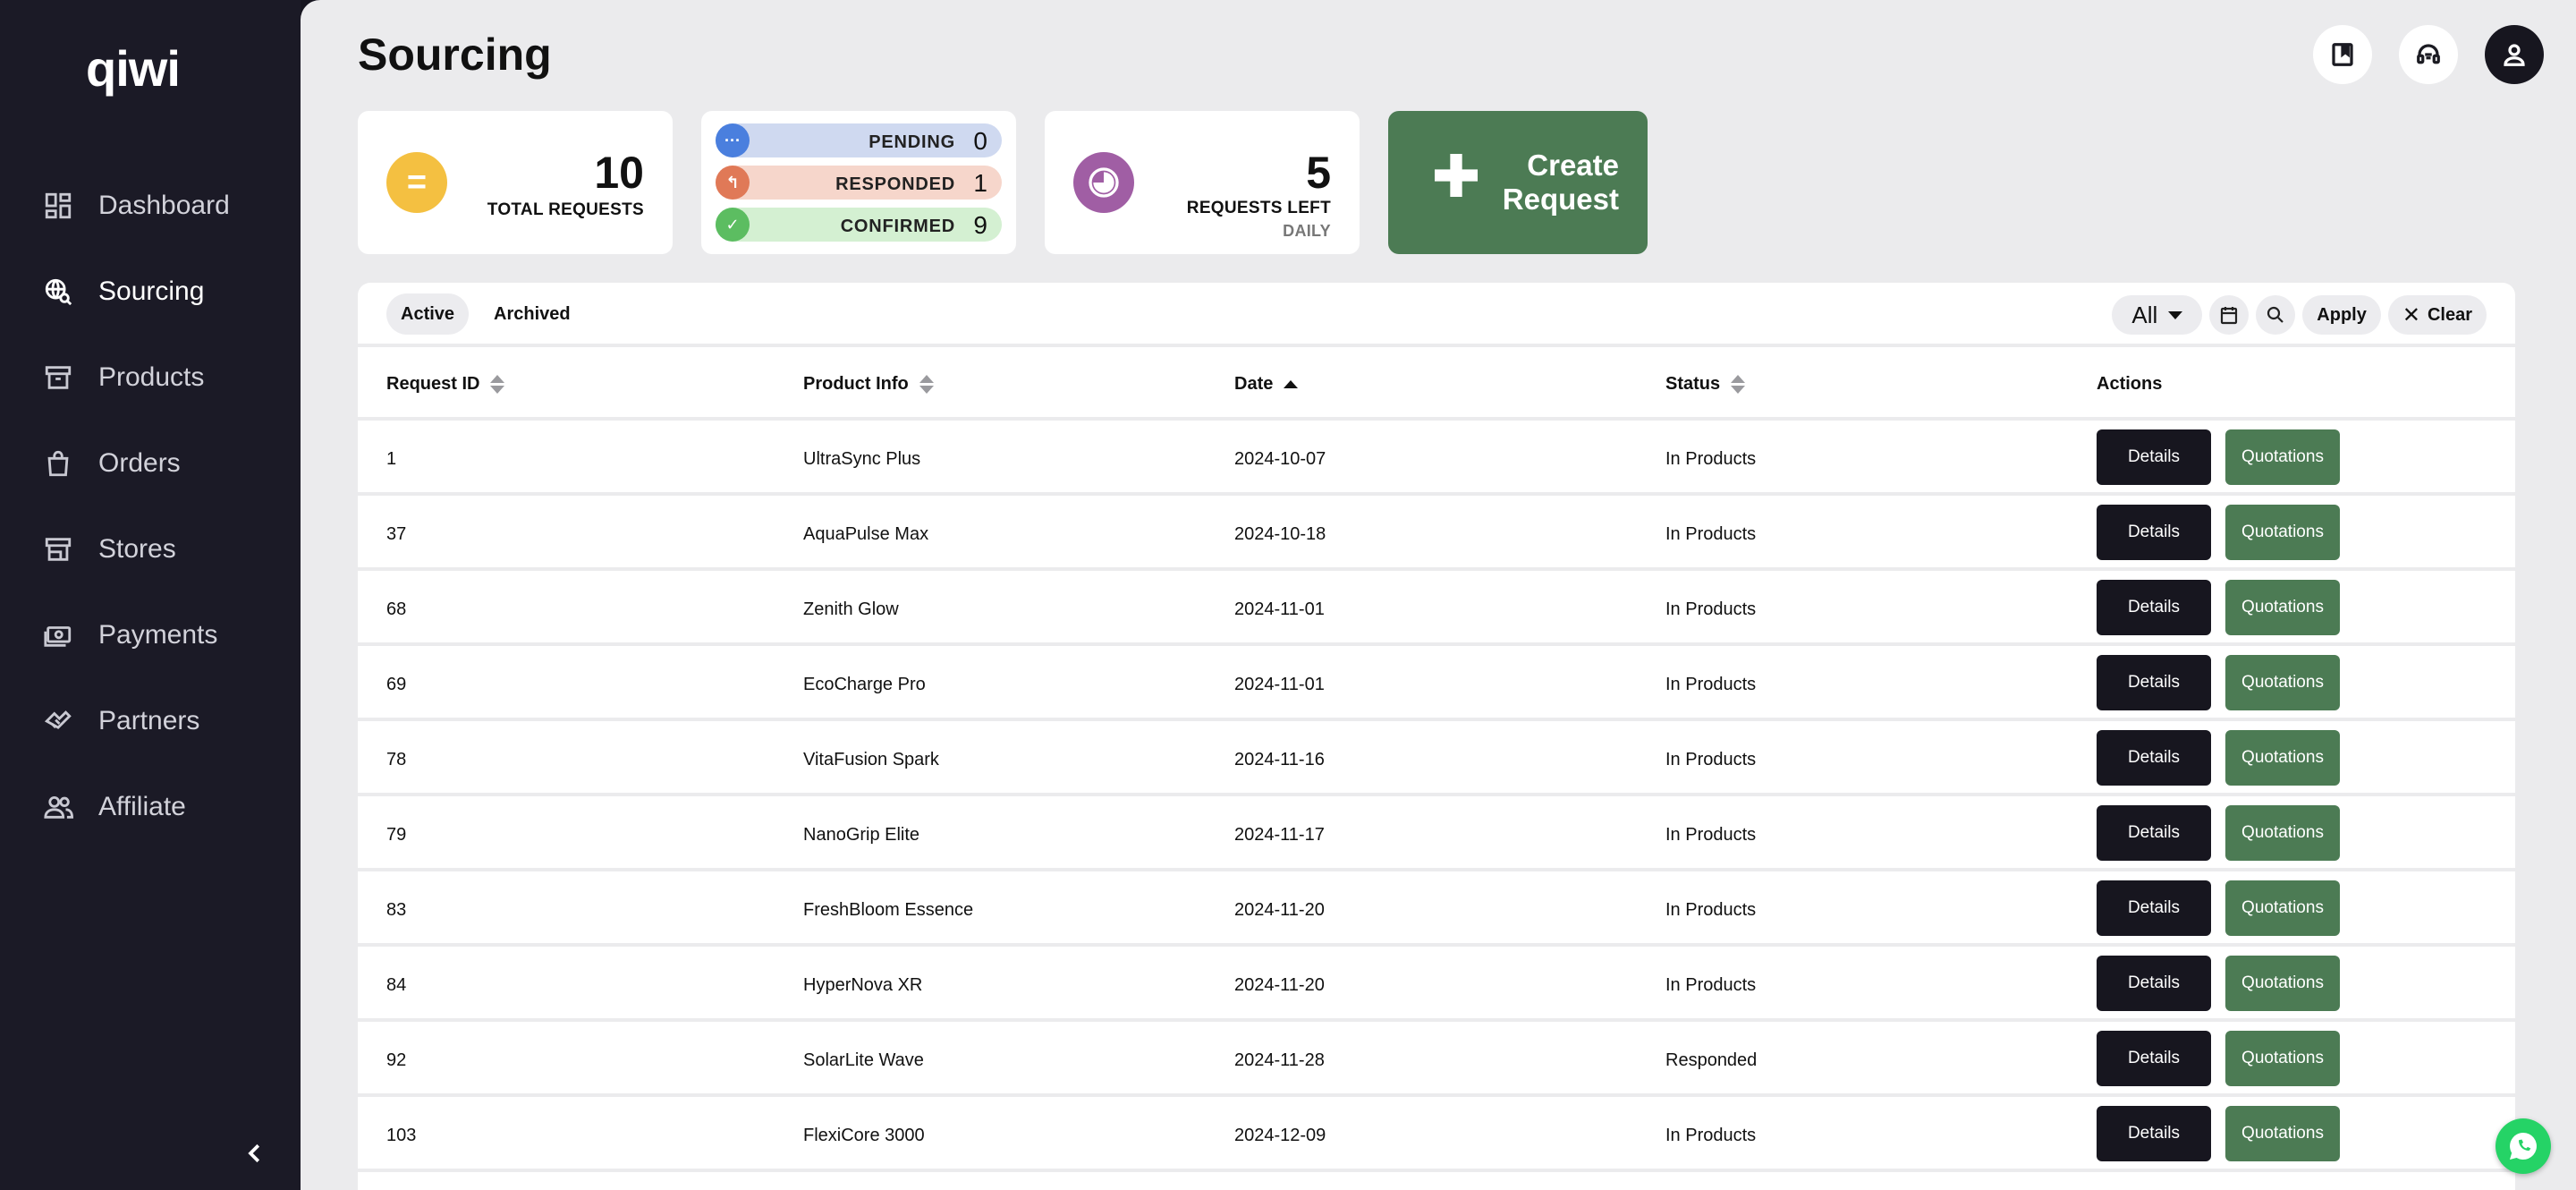 This screenshot has height=1190, width=2576. I want to click on product-info-cell: AquaPulse Max, so click(866, 534).